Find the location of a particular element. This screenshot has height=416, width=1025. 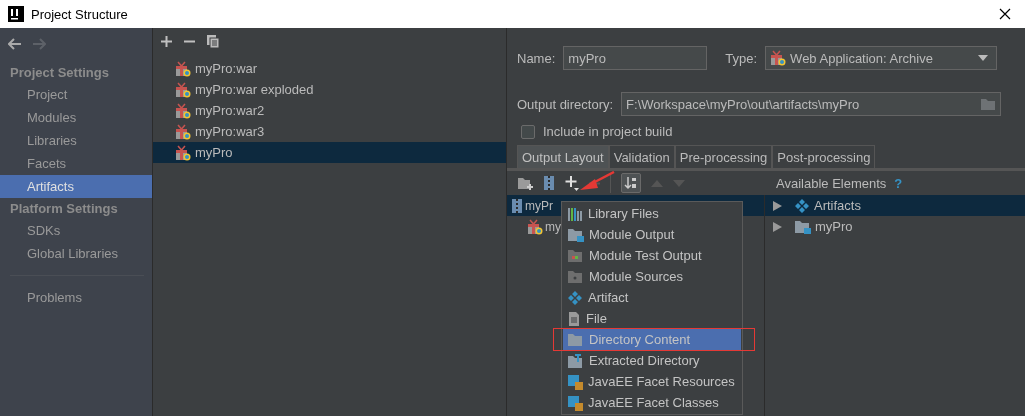

window-title: Project Structure is located at coordinates (79, 14).